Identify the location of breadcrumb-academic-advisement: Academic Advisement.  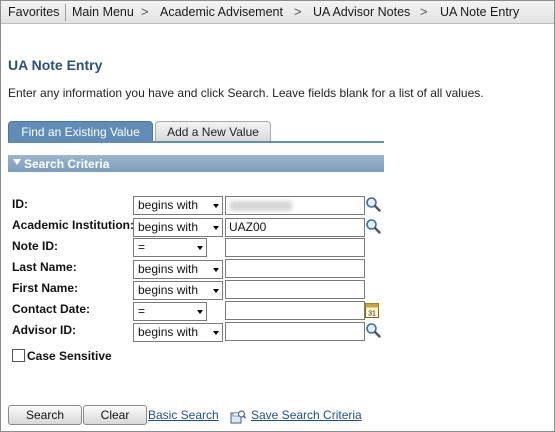
(221, 12).